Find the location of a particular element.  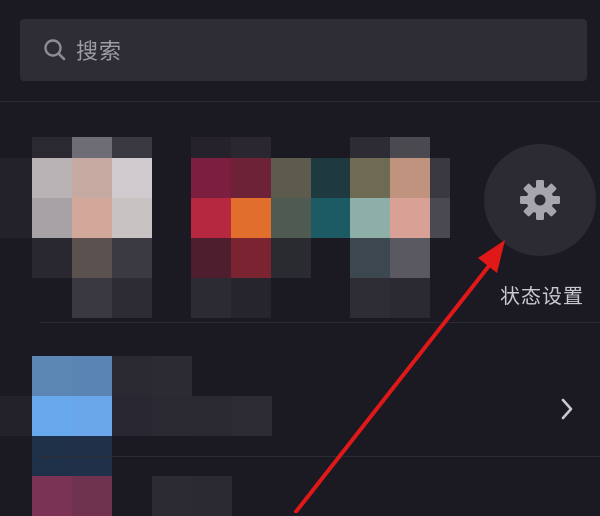

status-settings-label: 状态设置 is located at coordinates (542, 294).